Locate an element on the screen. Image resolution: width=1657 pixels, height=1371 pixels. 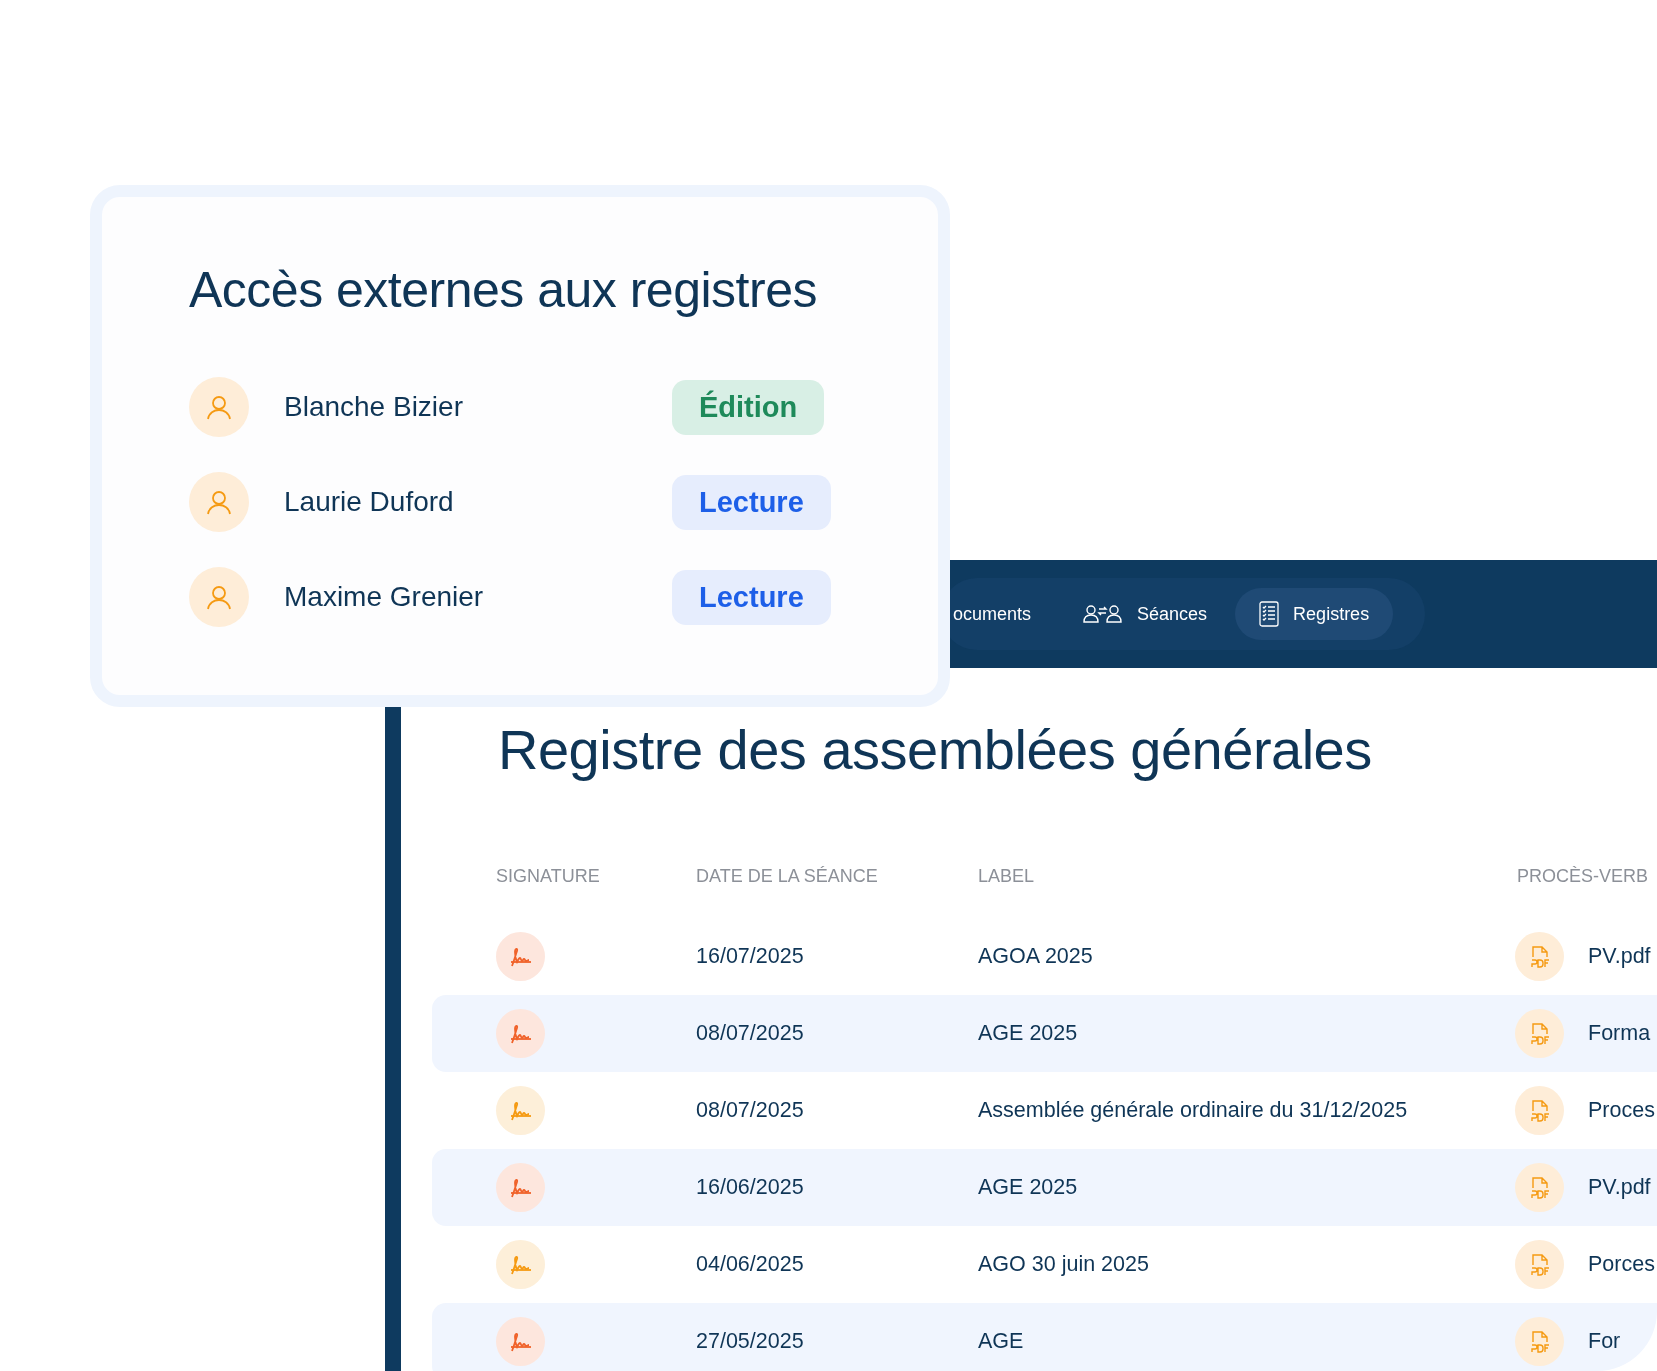
nav-tab: Séances is located at coordinates (1145, 614).